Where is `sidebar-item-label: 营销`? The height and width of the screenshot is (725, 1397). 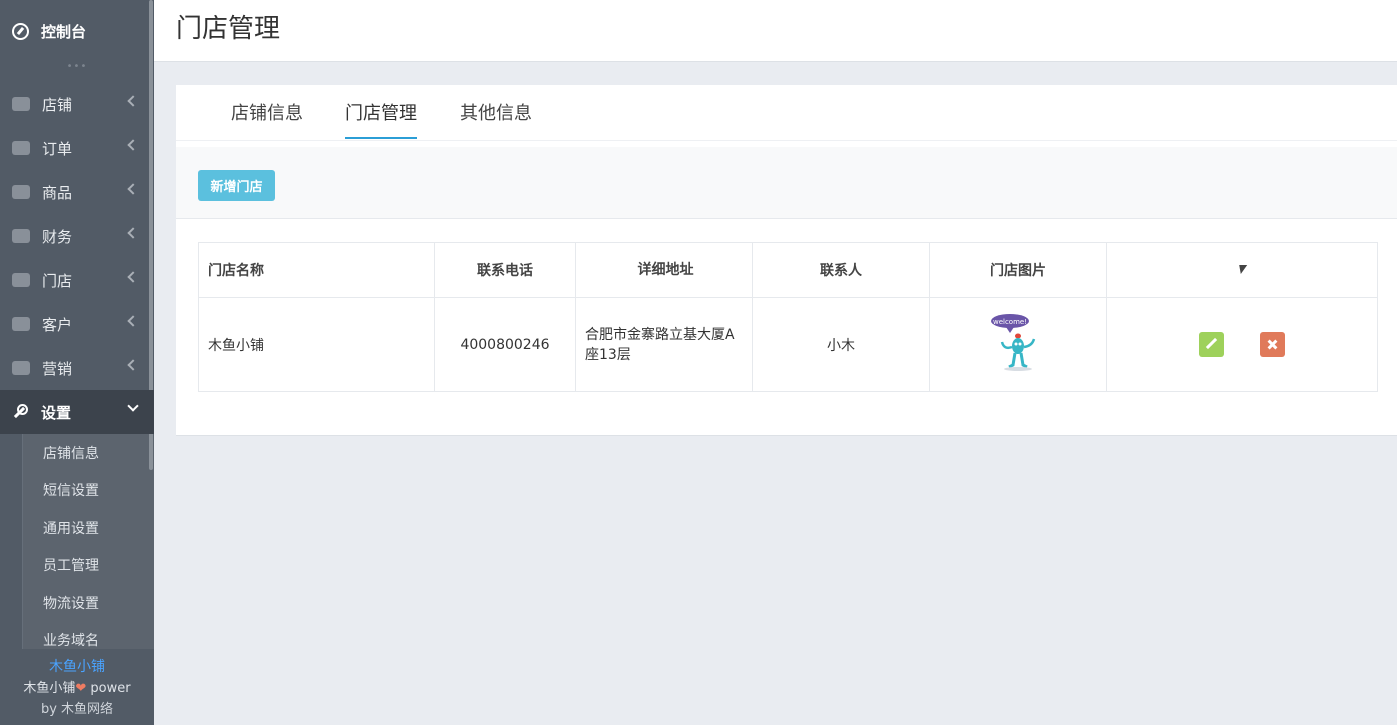
sidebar-item-label: 营销 is located at coordinates (57, 368).